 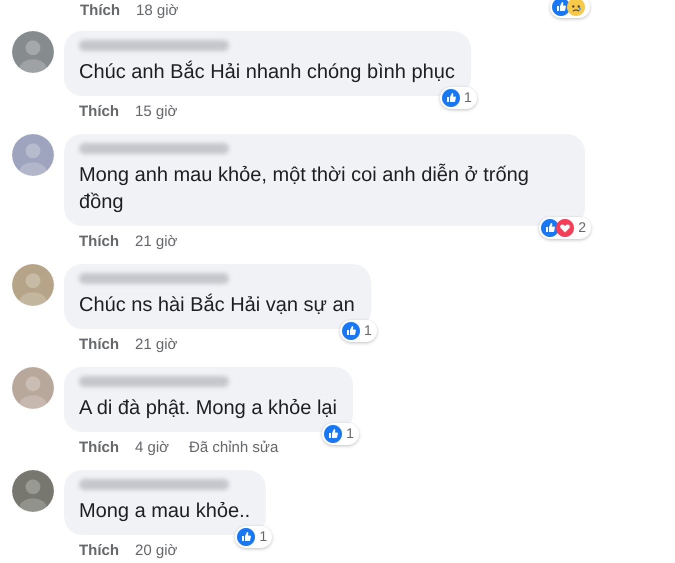 What do you see at coordinates (582, 227) in the screenshot?
I see `reaction-count: 2` at bounding box center [582, 227].